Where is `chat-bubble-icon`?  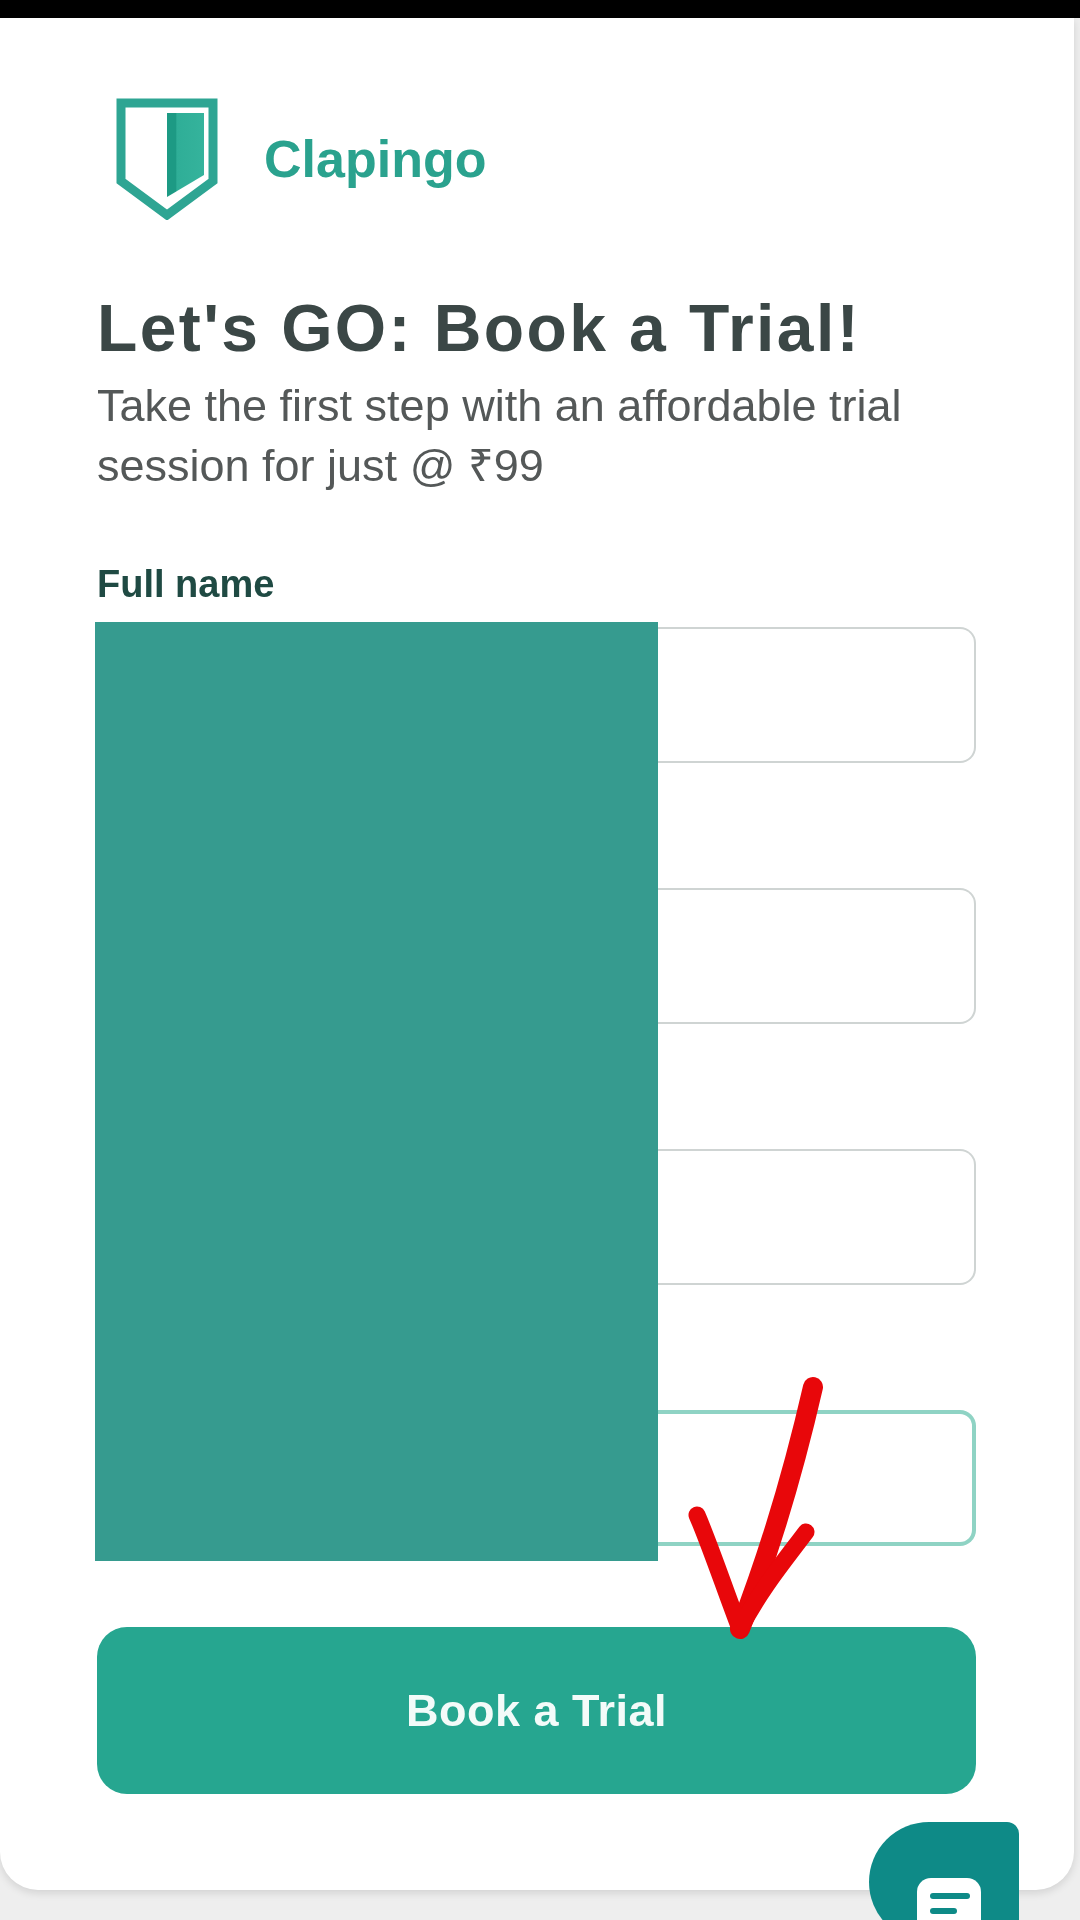
chat-bubble-icon is located at coordinates (949, 1899).